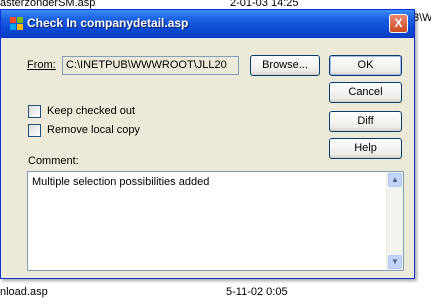  What do you see at coordinates (53, 161) in the screenshot?
I see `comment-label: Comment:` at bounding box center [53, 161].